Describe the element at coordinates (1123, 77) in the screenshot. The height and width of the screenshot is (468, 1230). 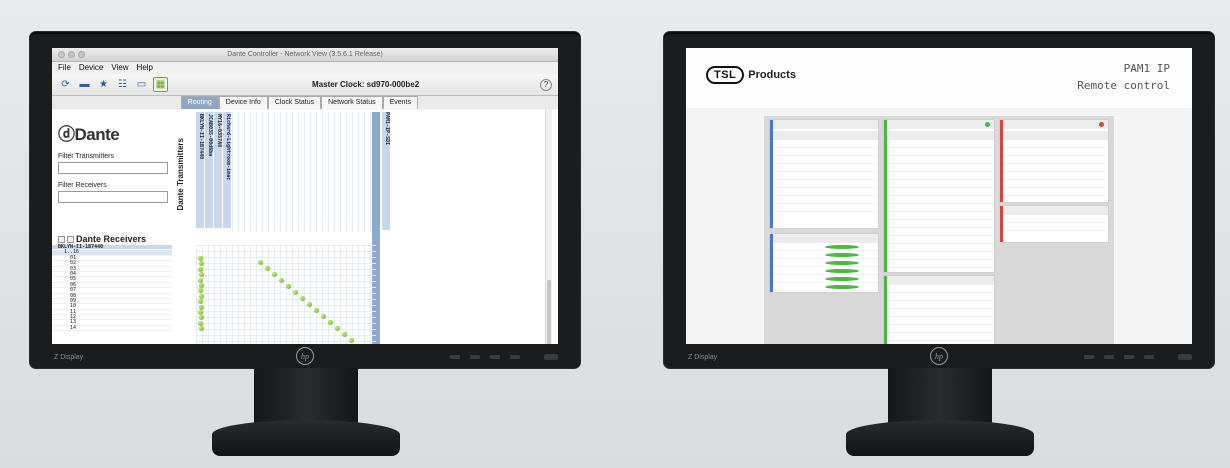
I see `page-title: PAM1 IP Remote control` at that location.